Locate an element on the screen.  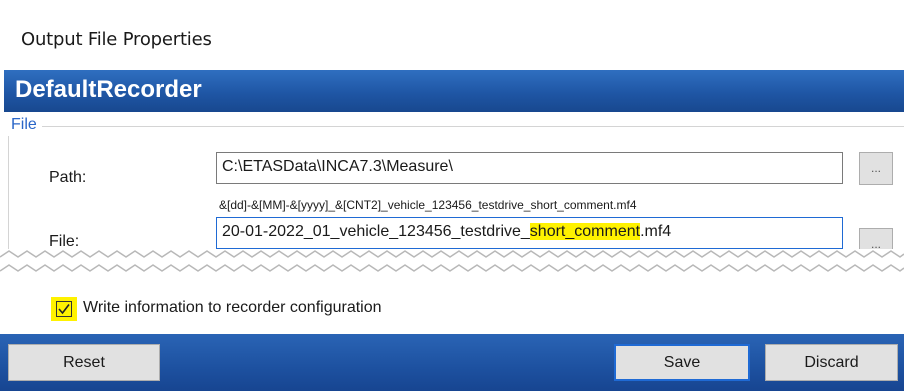
file-name-prefix: 20-01-2022_01_vehicle_123456_testdrive_ is located at coordinates (376, 231).